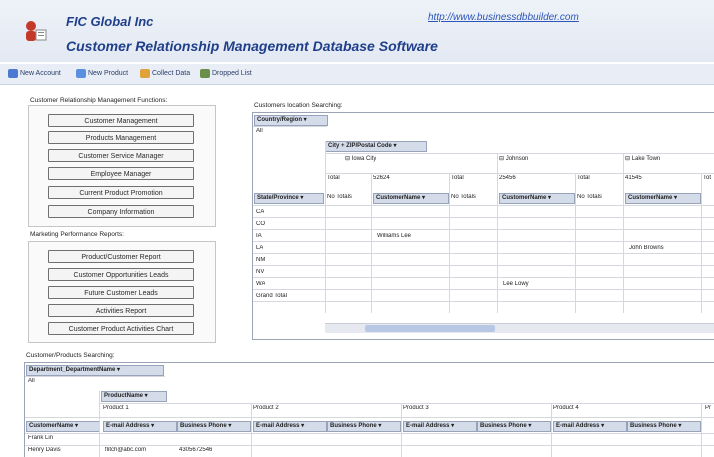  I want to click on customer-opportunities-leads-button: Customer Opportunities Leads, so click(121, 274).